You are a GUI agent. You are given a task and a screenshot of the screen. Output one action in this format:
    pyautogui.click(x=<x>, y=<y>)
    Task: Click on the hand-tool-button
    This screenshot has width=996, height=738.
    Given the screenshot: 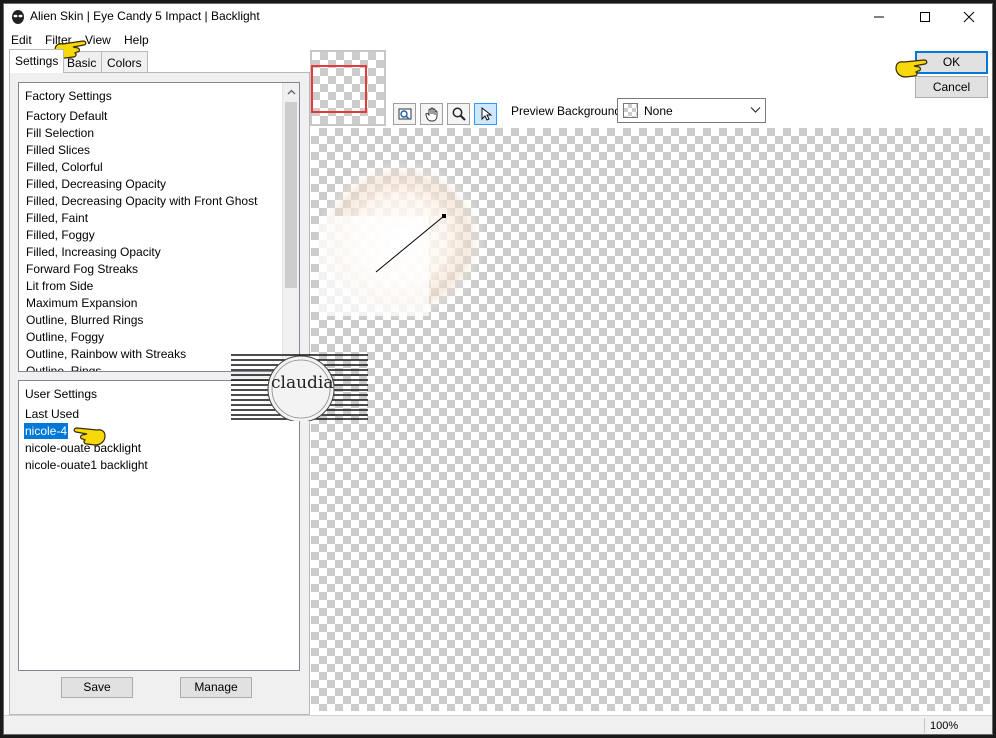 What is the action you would take?
    pyautogui.click(x=431, y=114)
    